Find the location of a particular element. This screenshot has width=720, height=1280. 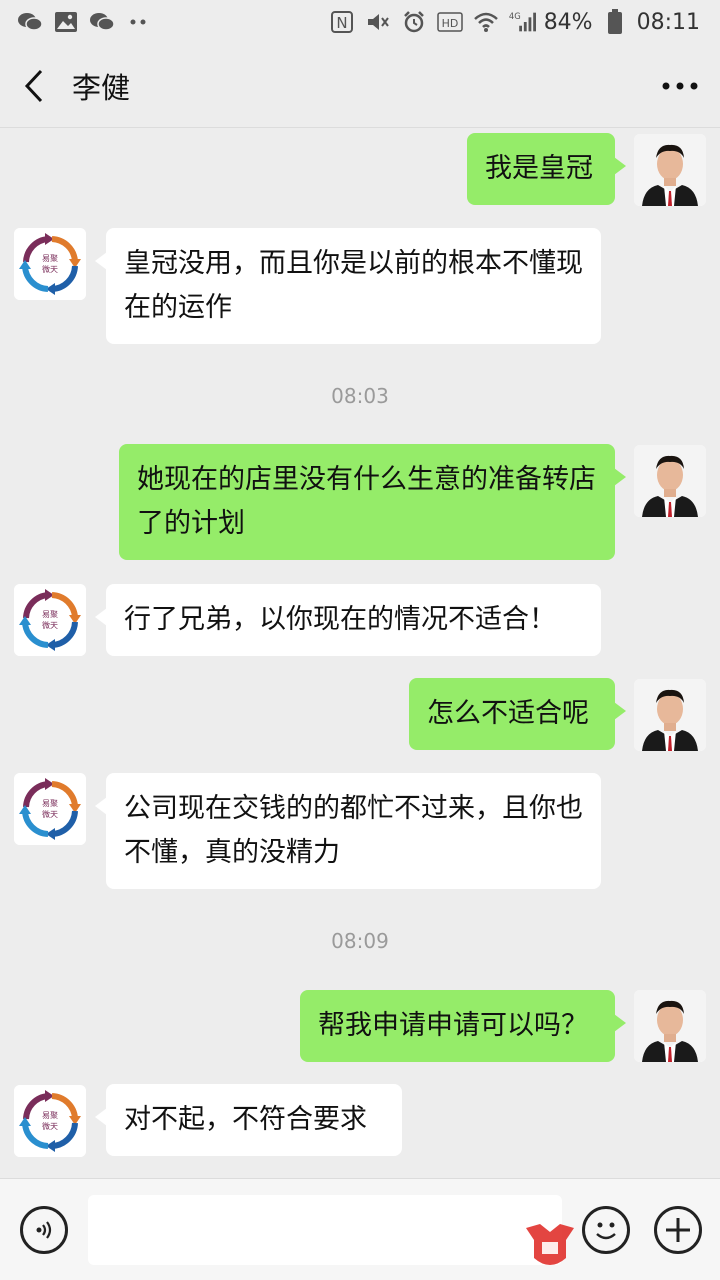

status-right-icons: N HD 4G 84% 08:11 is located at coordinates (514, 22).